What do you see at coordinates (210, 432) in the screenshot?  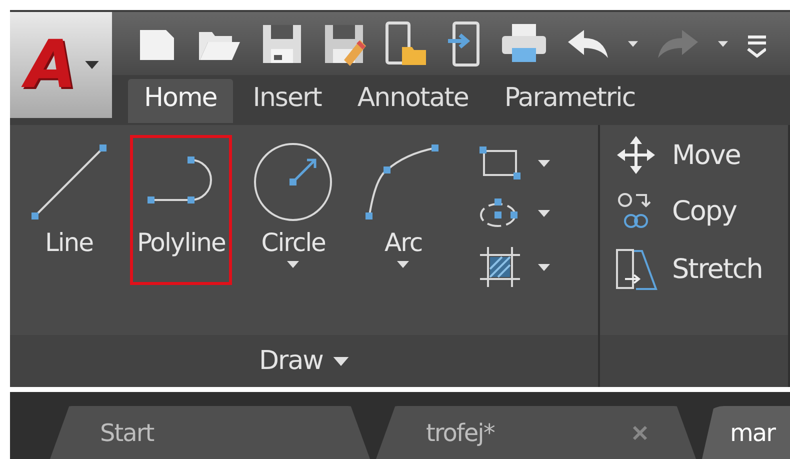 I see `file-tab: Start` at bounding box center [210, 432].